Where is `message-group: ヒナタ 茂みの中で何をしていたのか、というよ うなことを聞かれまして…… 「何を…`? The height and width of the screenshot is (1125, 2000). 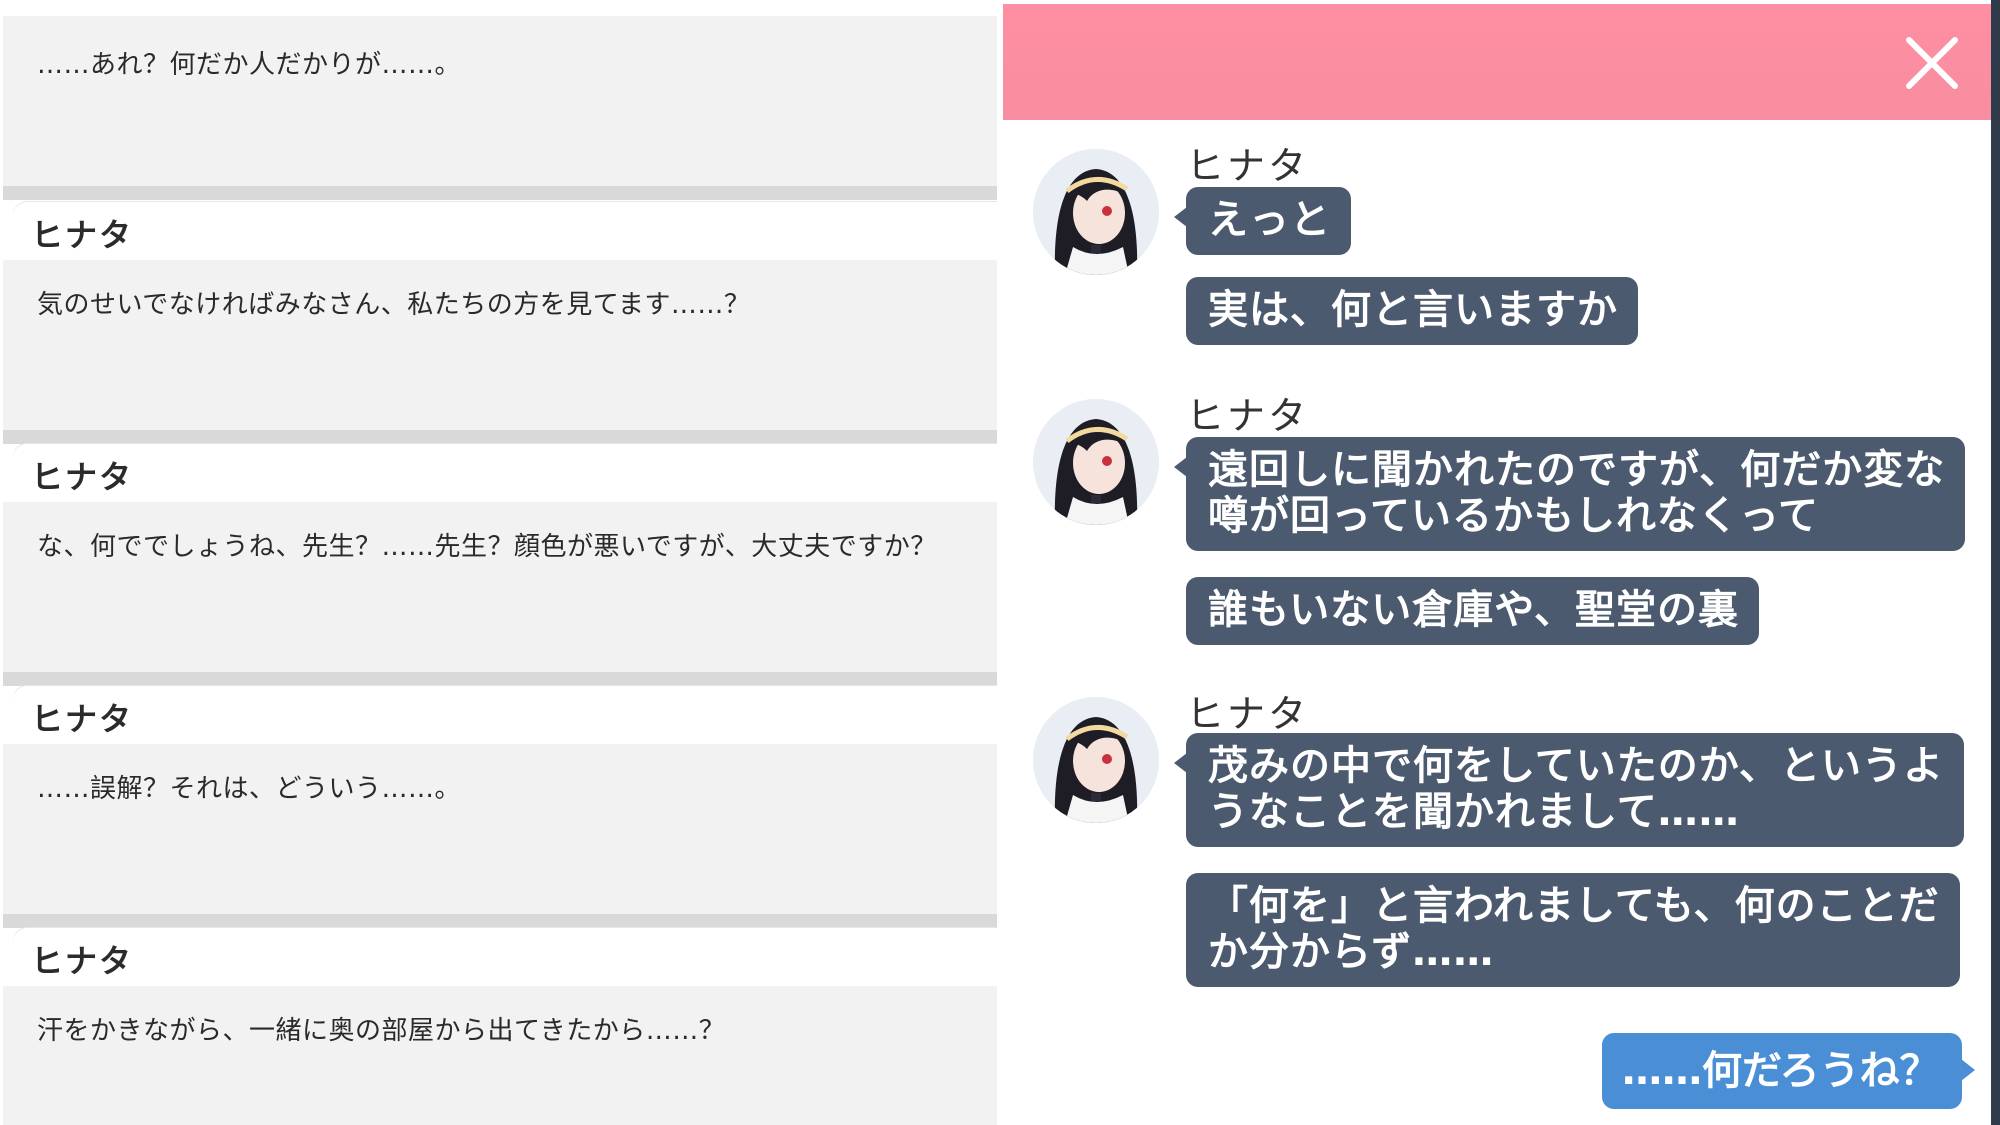
message-group: ヒナタ 茂みの中で何をしていたのか、というよ うなことを聞かれまして…… 「何を… is located at coordinates (1497, 843).